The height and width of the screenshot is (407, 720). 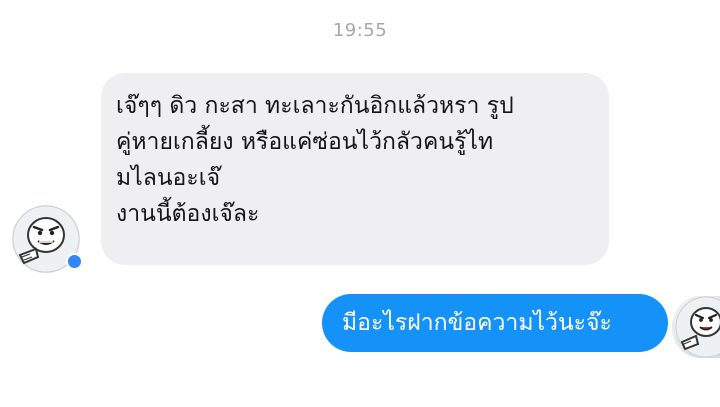 I want to click on cartoon-character-icon, so click(x=697, y=327).